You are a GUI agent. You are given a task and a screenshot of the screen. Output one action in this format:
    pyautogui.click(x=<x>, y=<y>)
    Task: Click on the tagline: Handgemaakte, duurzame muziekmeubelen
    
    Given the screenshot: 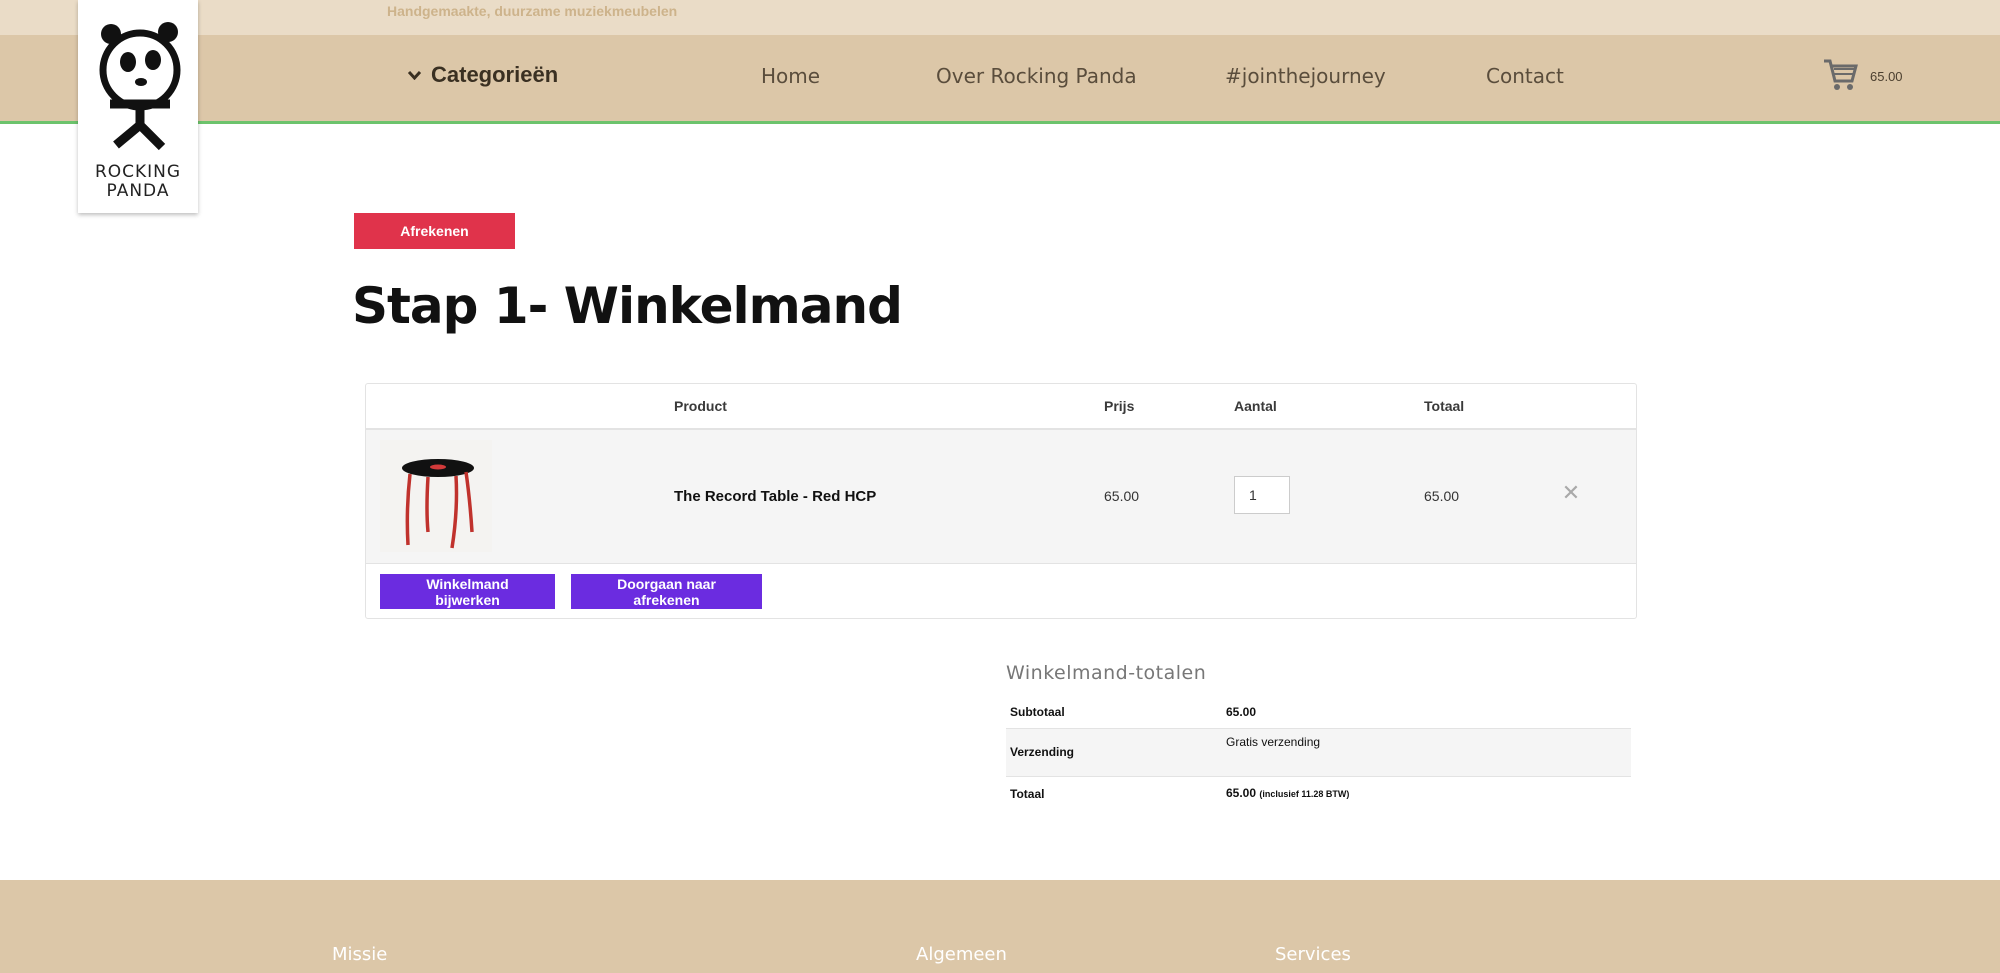 What is the action you would take?
    pyautogui.click(x=532, y=11)
    